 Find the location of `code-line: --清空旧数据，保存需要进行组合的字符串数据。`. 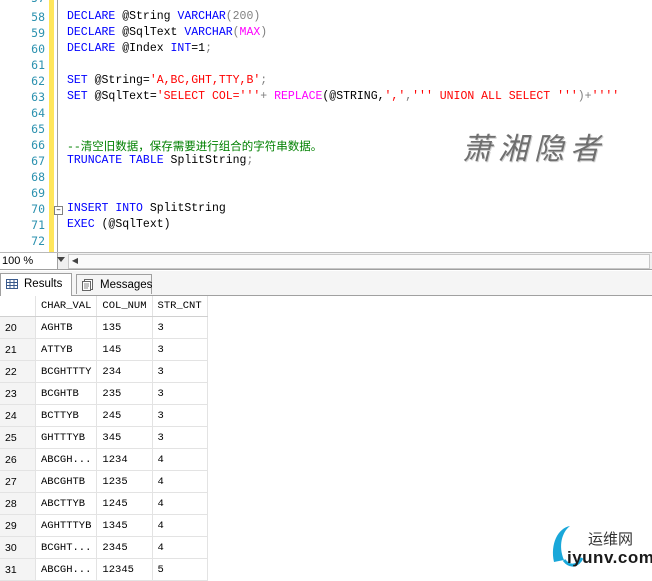

code-line: --清空旧数据，保存需要进行组合的字符串数据。 is located at coordinates (194, 146).